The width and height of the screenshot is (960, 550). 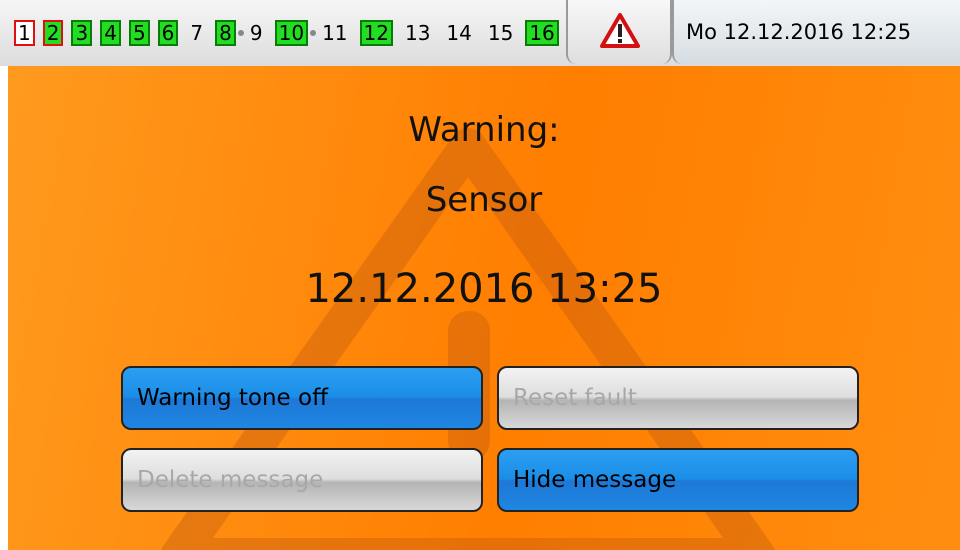 What do you see at coordinates (302, 480) in the screenshot?
I see `delete-message-button: Delete message` at bounding box center [302, 480].